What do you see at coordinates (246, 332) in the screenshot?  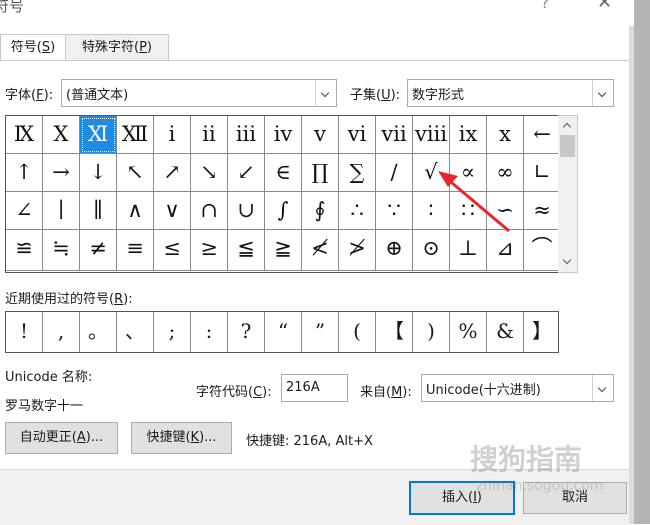 I see `recent-symbol-cell: ?` at bounding box center [246, 332].